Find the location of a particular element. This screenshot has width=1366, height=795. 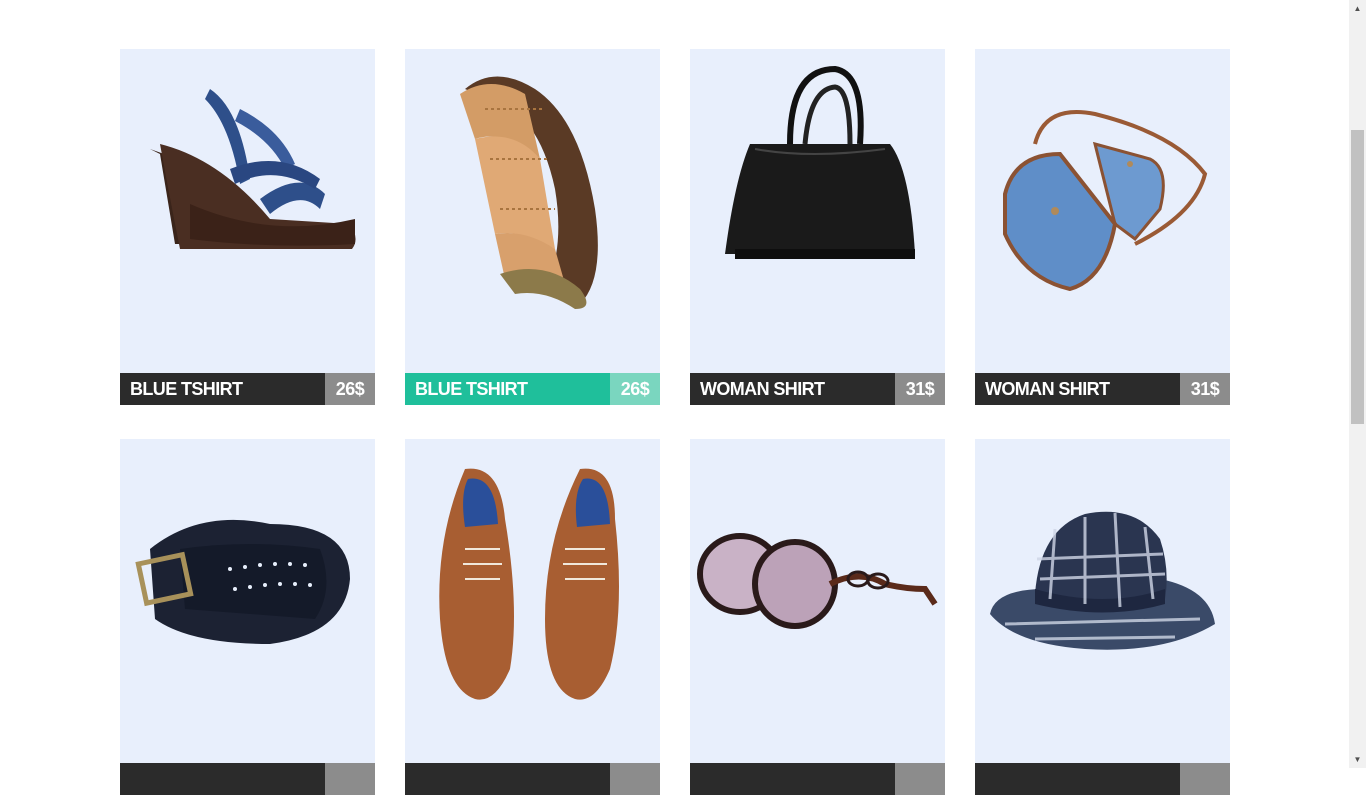

black-handbag-image is located at coordinates (817, 211).